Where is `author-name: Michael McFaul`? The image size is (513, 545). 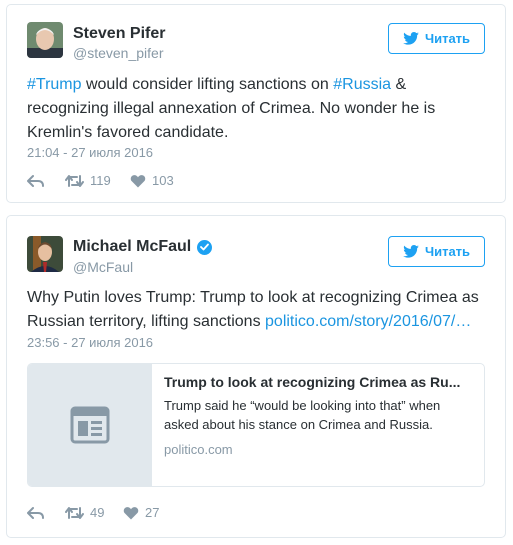 author-name: Michael McFaul is located at coordinates (143, 247).